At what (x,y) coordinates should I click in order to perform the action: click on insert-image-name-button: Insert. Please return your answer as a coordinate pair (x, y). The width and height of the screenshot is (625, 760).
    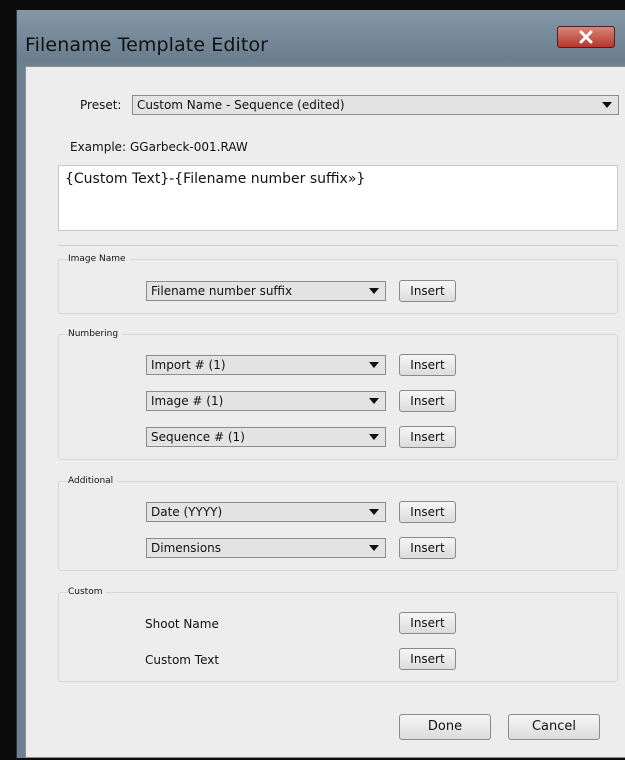
    Looking at the image, I should click on (427, 291).